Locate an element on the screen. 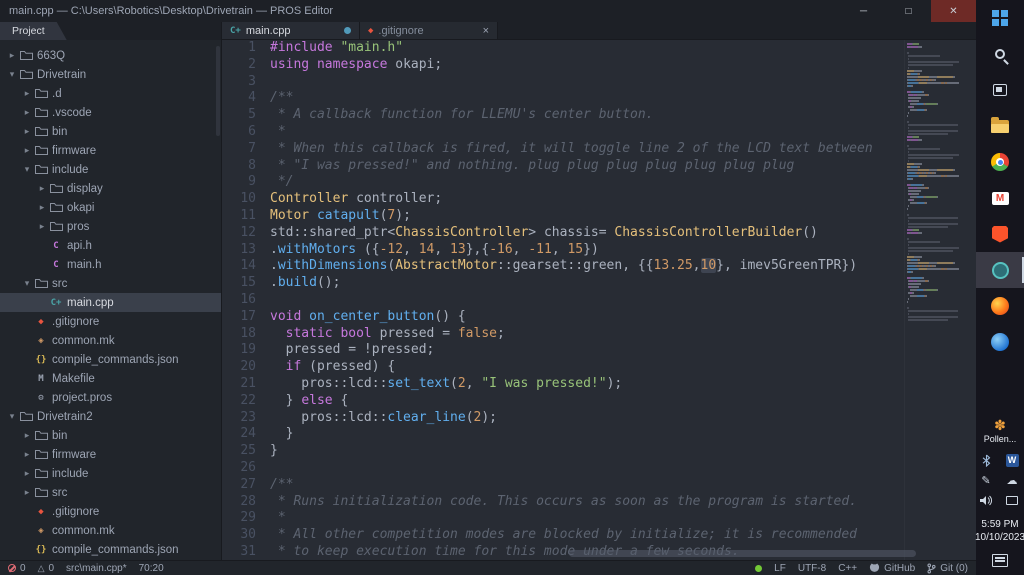 Image resolution: width=1024 pixels, height=575 pixels. tree-file-main.h: Cmain.h is located at coordinates (110, 264).